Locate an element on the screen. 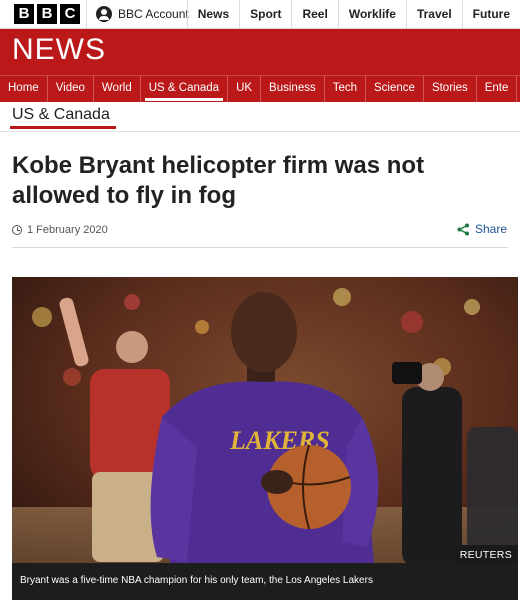  share-button: Share is located at coordinates (482, 229).